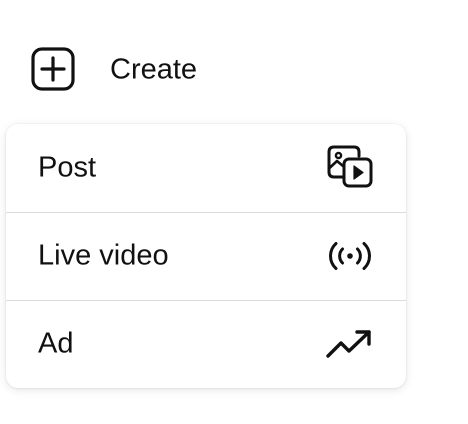 This screenshot has width=468, height=424. Describe the element at coordinates (56, 343) in the screenshot. I see `menu-item-label: Ad` at that location.